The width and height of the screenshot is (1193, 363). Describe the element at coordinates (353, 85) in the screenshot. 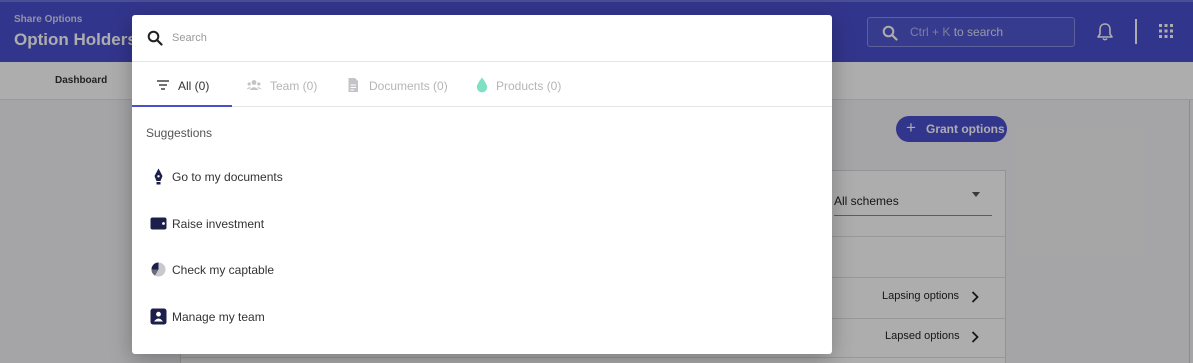

I see `document-icon` at that location.